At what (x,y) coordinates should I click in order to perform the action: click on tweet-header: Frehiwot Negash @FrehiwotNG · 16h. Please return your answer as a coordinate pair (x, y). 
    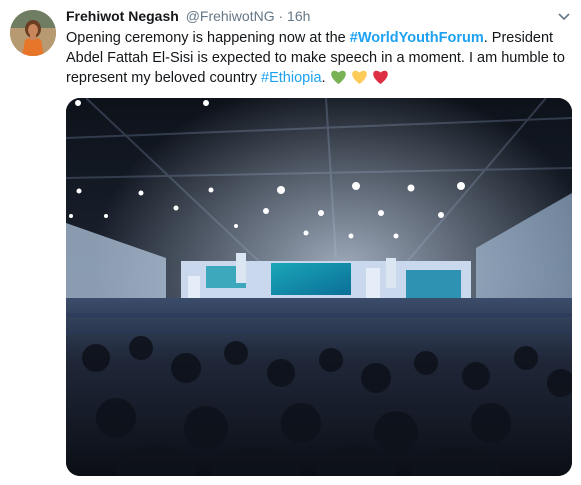
    Looking at the image, I should click on (188, 17).